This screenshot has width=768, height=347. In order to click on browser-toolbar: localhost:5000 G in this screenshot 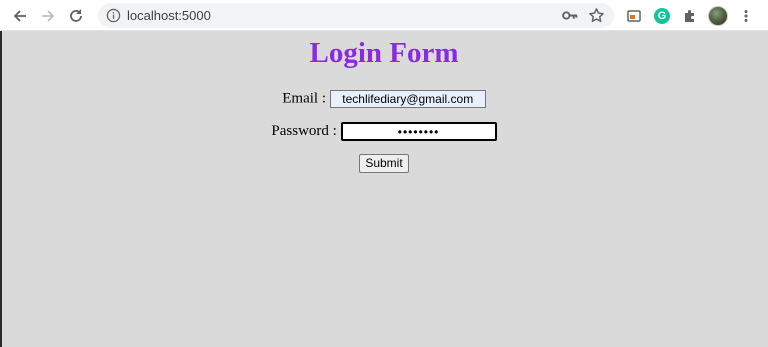, I will do `click(384, 15)`.